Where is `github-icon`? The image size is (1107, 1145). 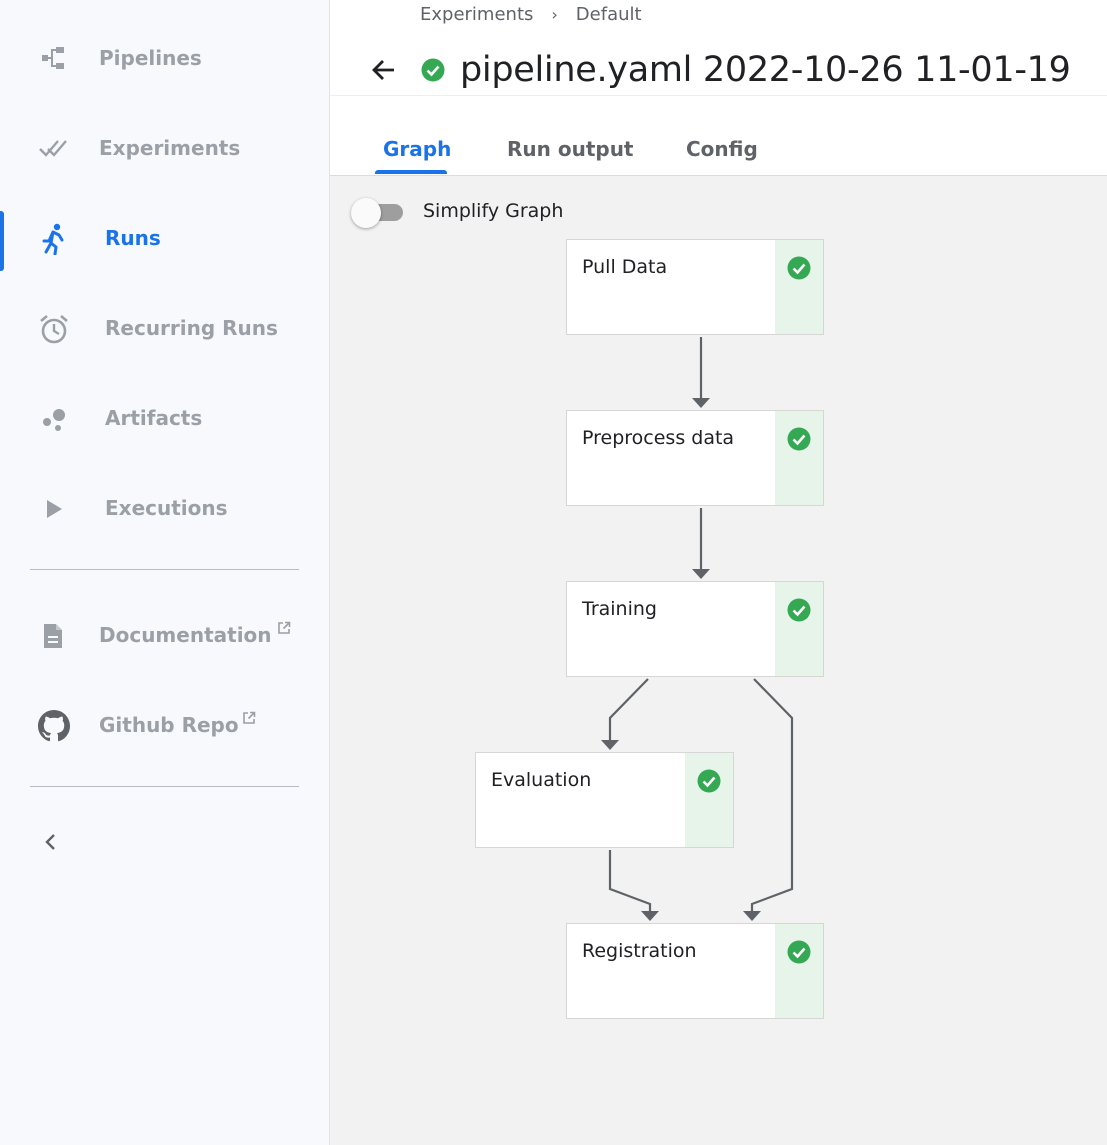 github-icon is located at coordinates (54, 726).